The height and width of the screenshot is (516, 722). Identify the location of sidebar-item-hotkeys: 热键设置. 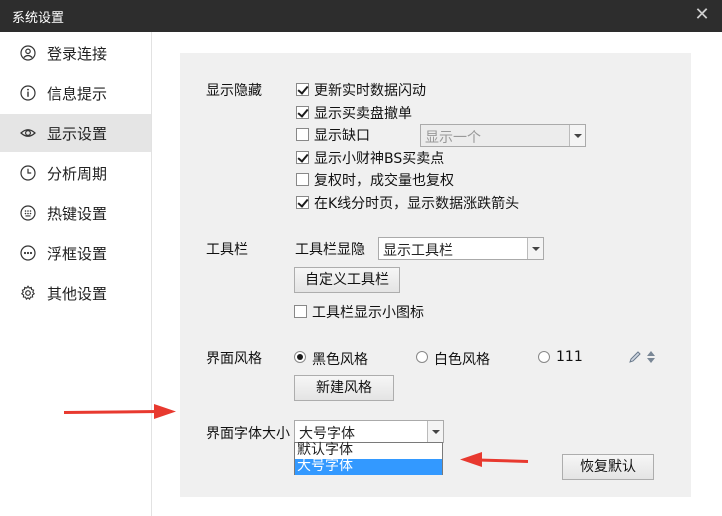
(75, 213).